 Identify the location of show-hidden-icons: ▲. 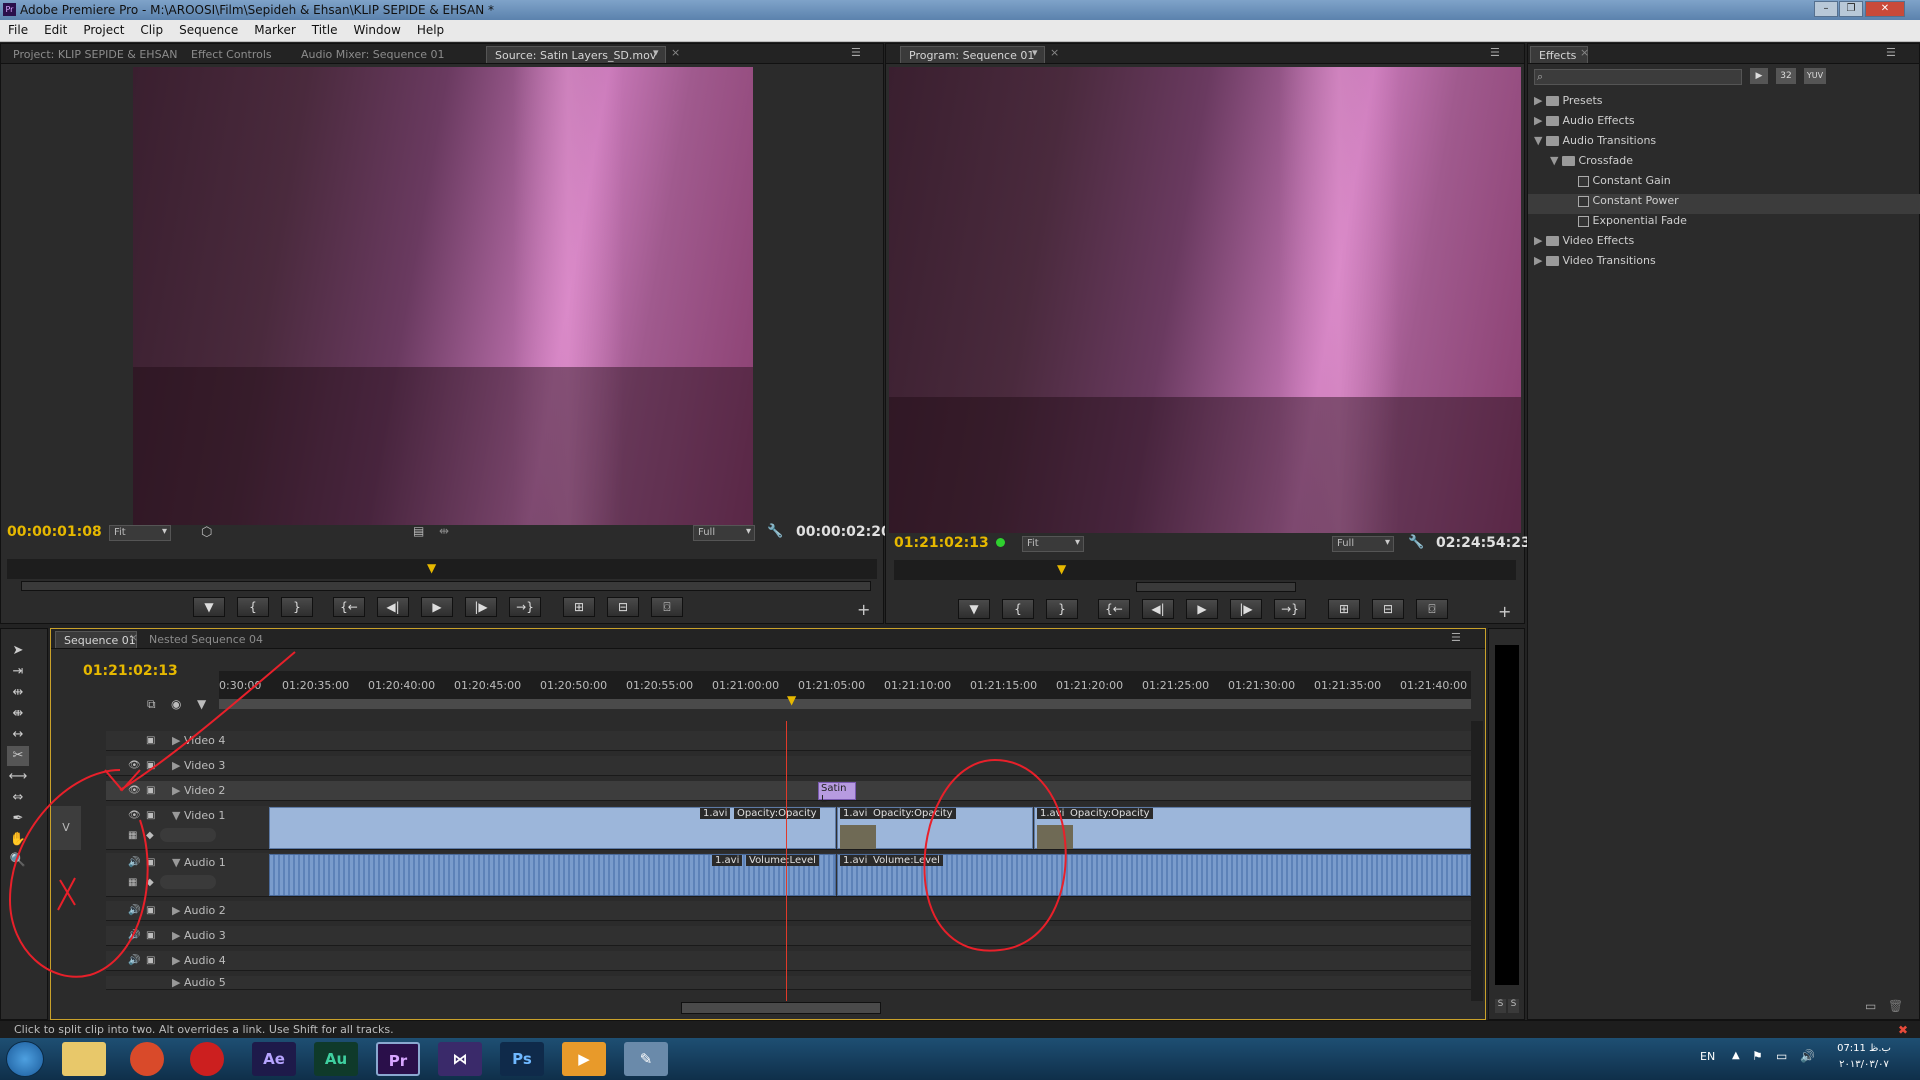
(1736, 1055).